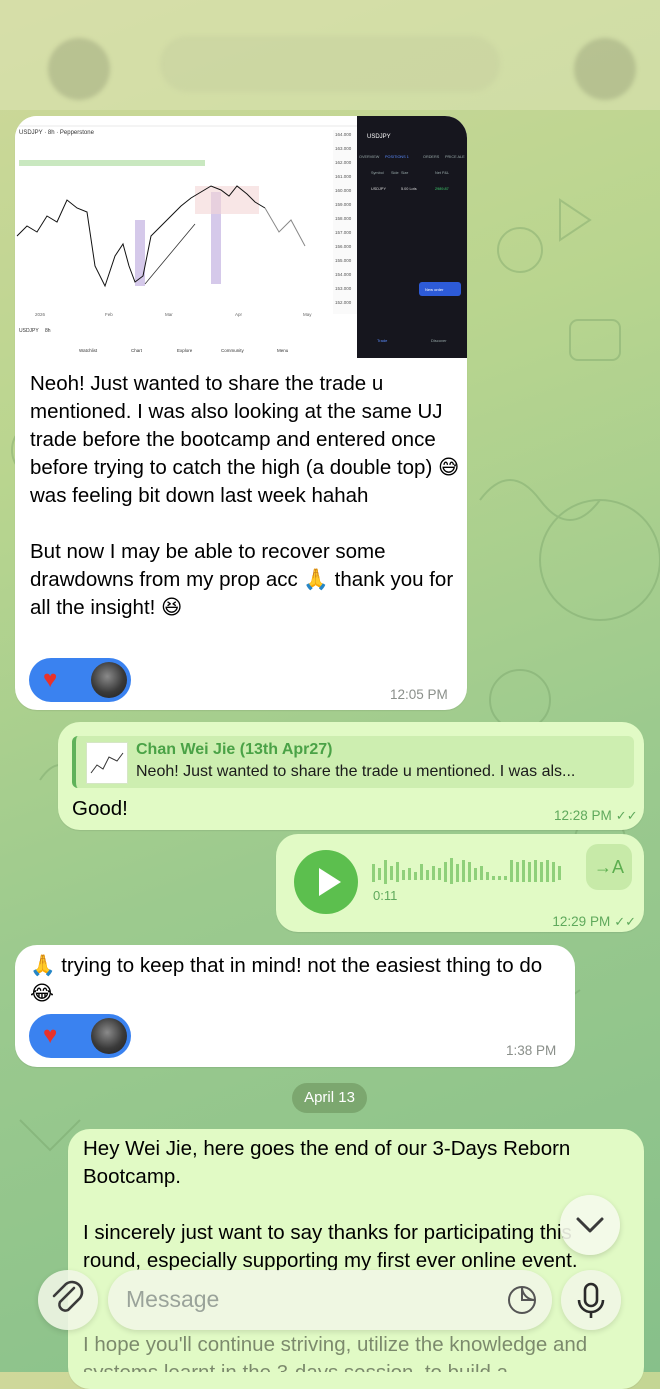  I want to click on svg-text: Chart, so click(137, 350).